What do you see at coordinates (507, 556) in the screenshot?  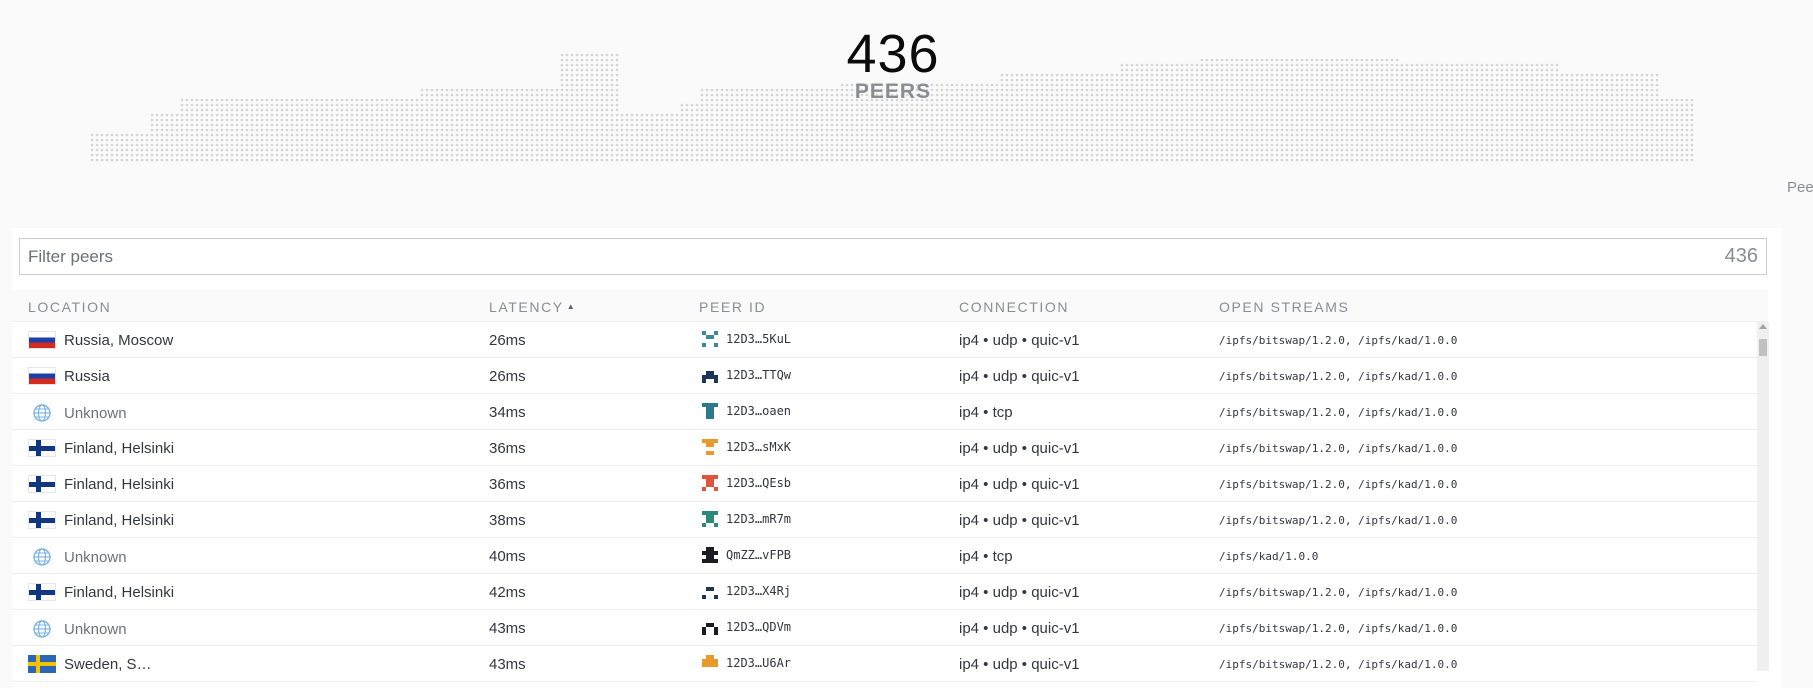 I see `latency-cell: 40ms` at bounding box center [507, 556].